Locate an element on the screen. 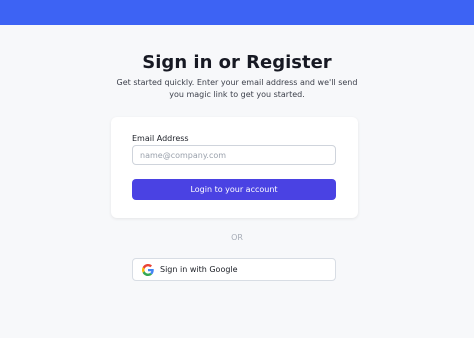 The image size is (474, 338). email-field is located at coordinates (234, 155).